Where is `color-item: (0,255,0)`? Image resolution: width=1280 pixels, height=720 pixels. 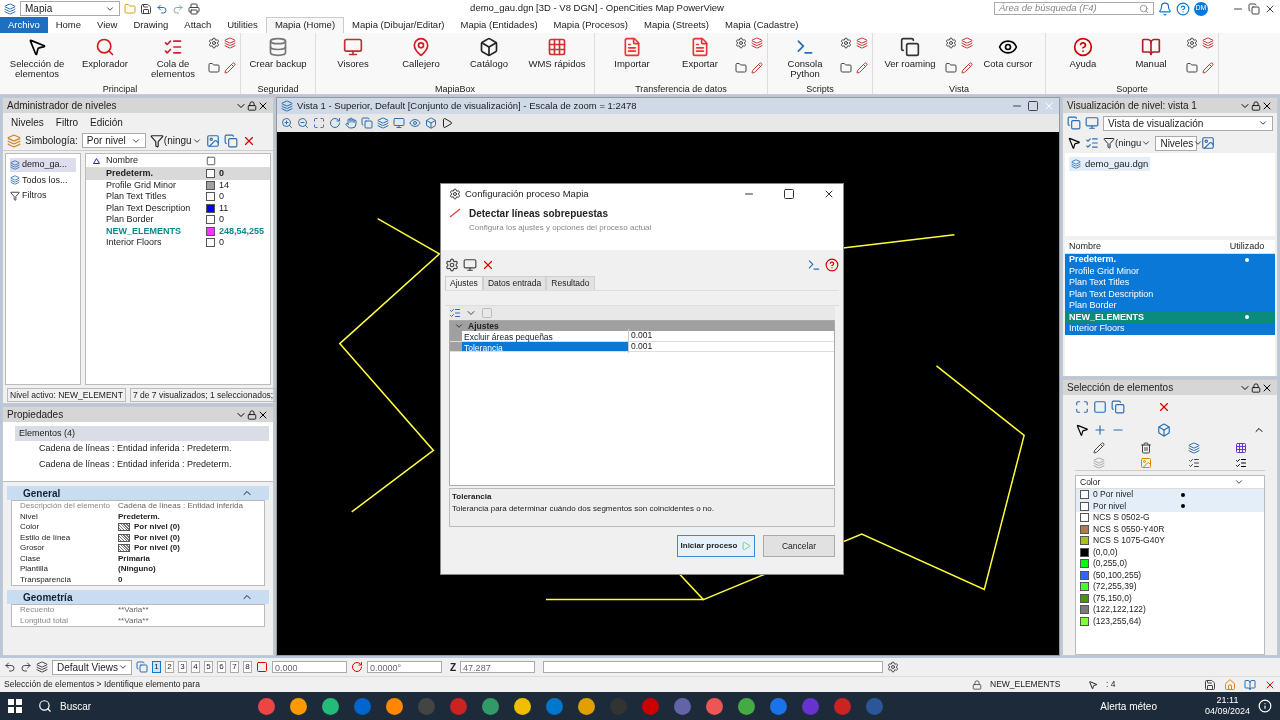
color-item: (0,255,0) is located at coordinates (1170, 564).